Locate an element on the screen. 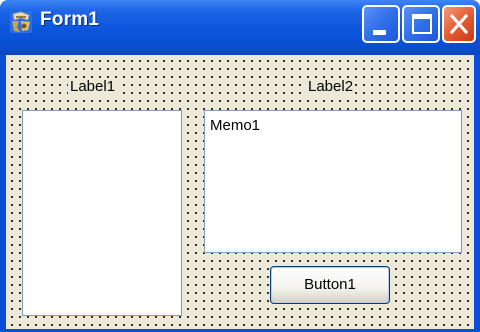 This screenshot has width=480, height=332. maximize-button is located at coordinates (421, 24).